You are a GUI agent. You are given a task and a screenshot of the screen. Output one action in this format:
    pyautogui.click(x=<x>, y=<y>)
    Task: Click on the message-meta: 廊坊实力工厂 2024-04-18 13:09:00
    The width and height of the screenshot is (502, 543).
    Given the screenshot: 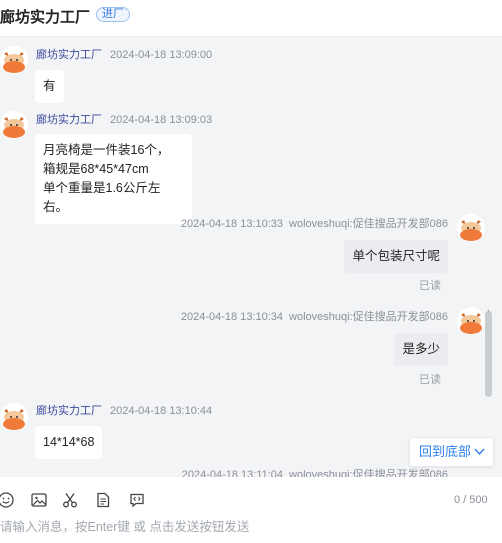 What is the action you would take?
    pyautogui.click(x=124, y=54)
    